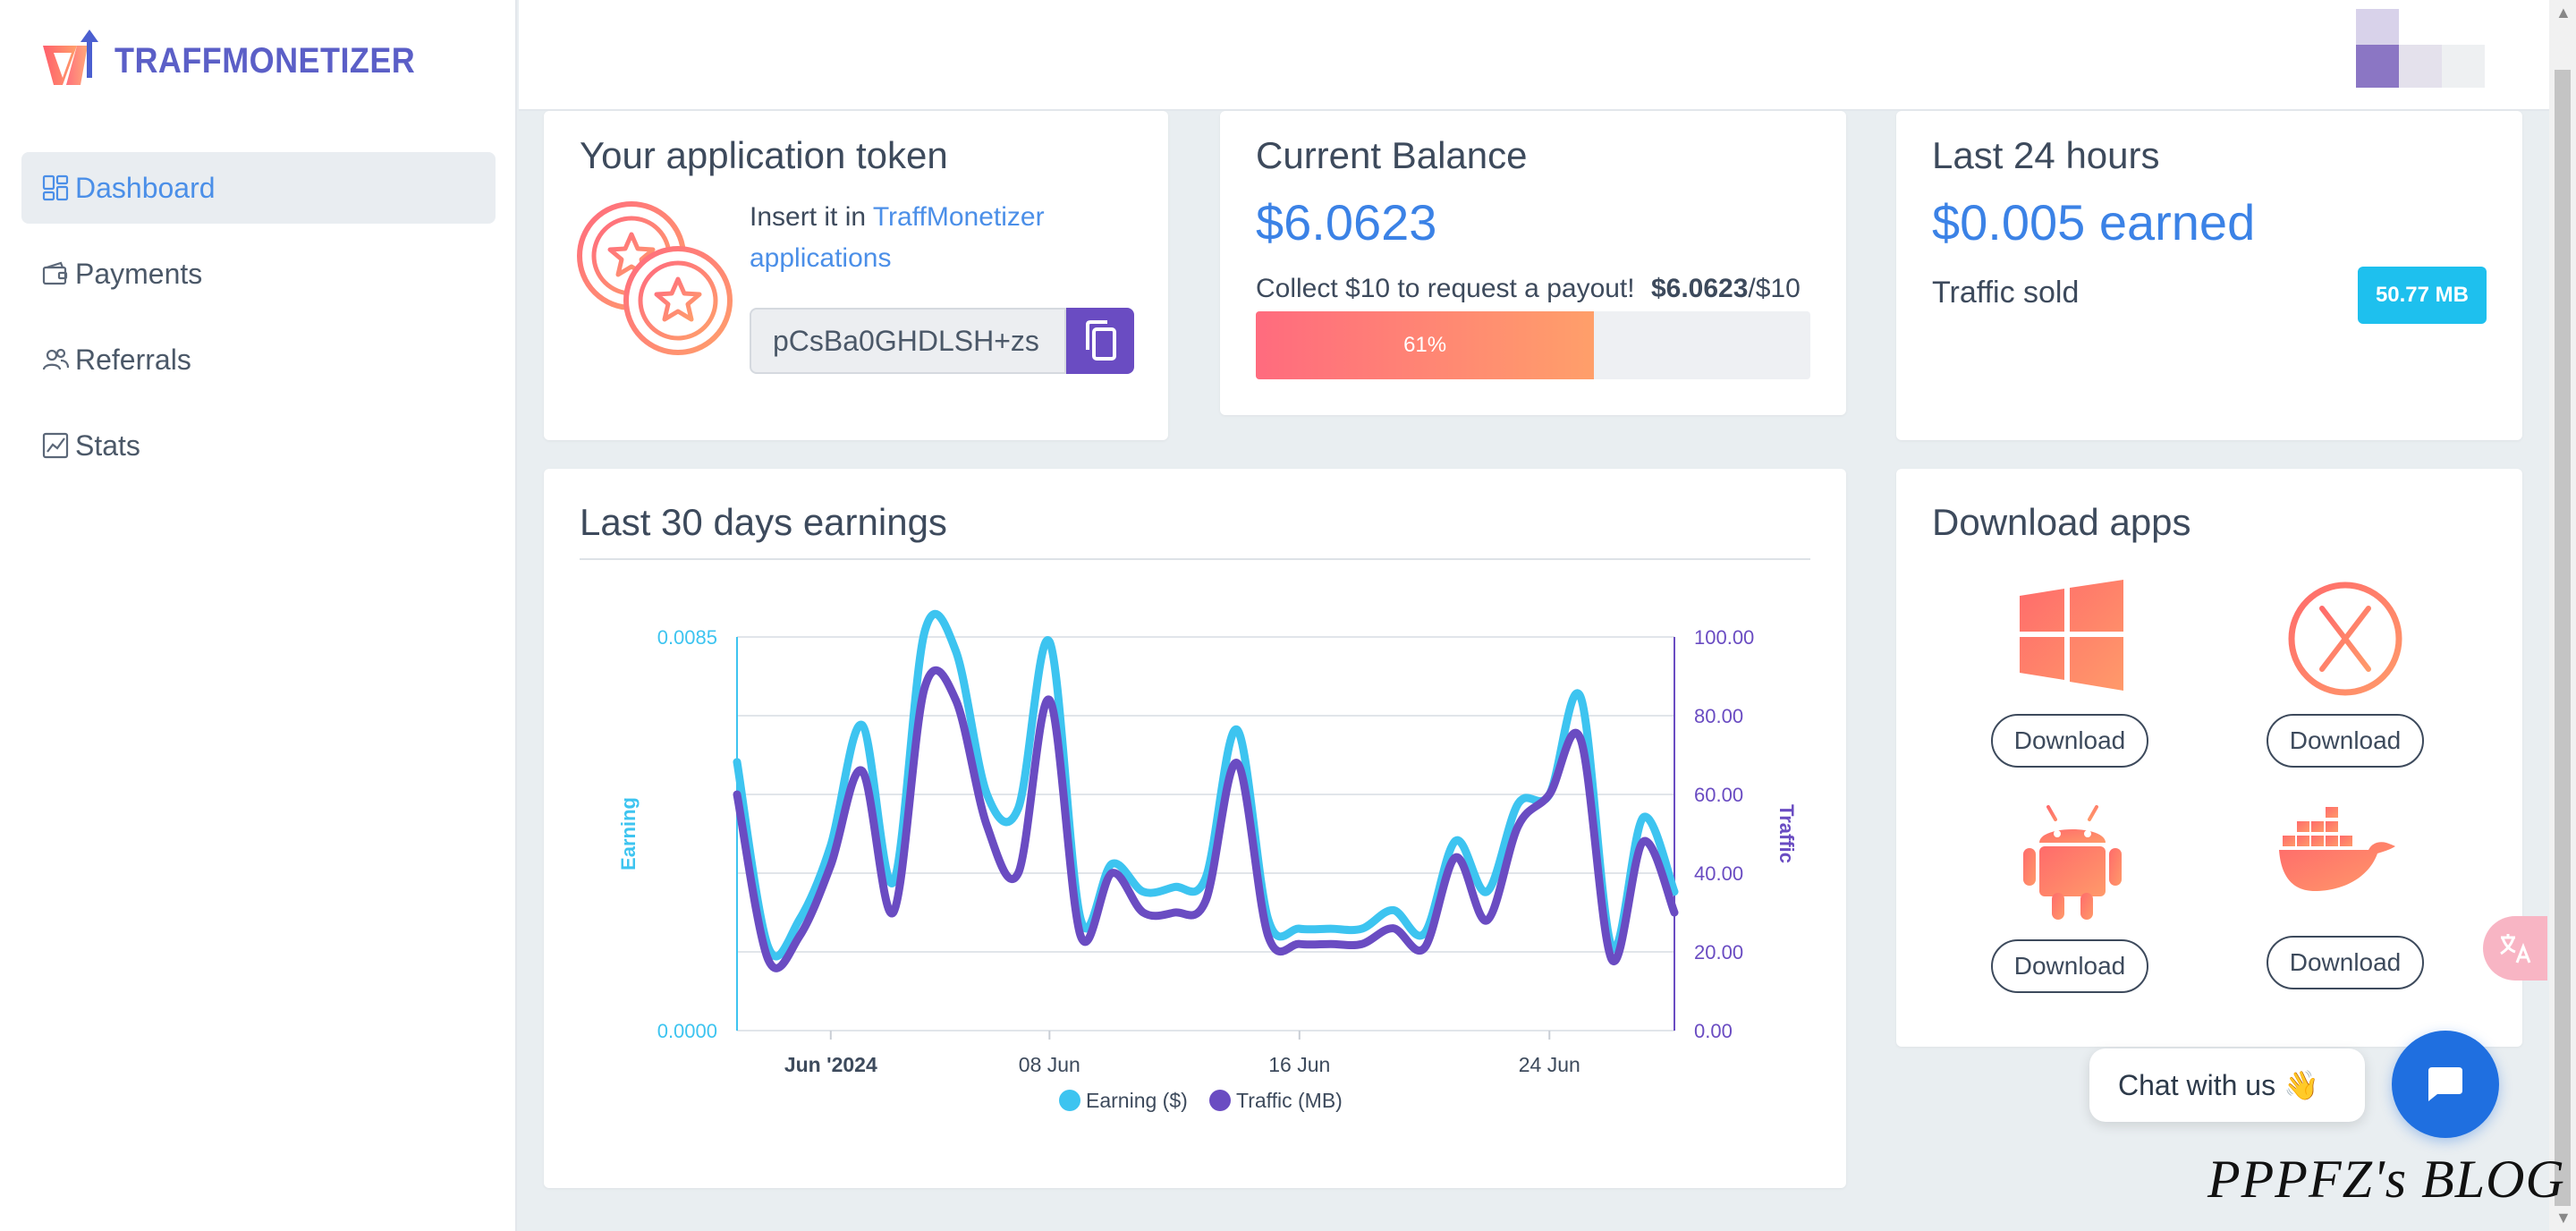  What do you see at coordinates (2430, 49) in the screenshot?
I see `avatar` at bounding box center [2430, 49].